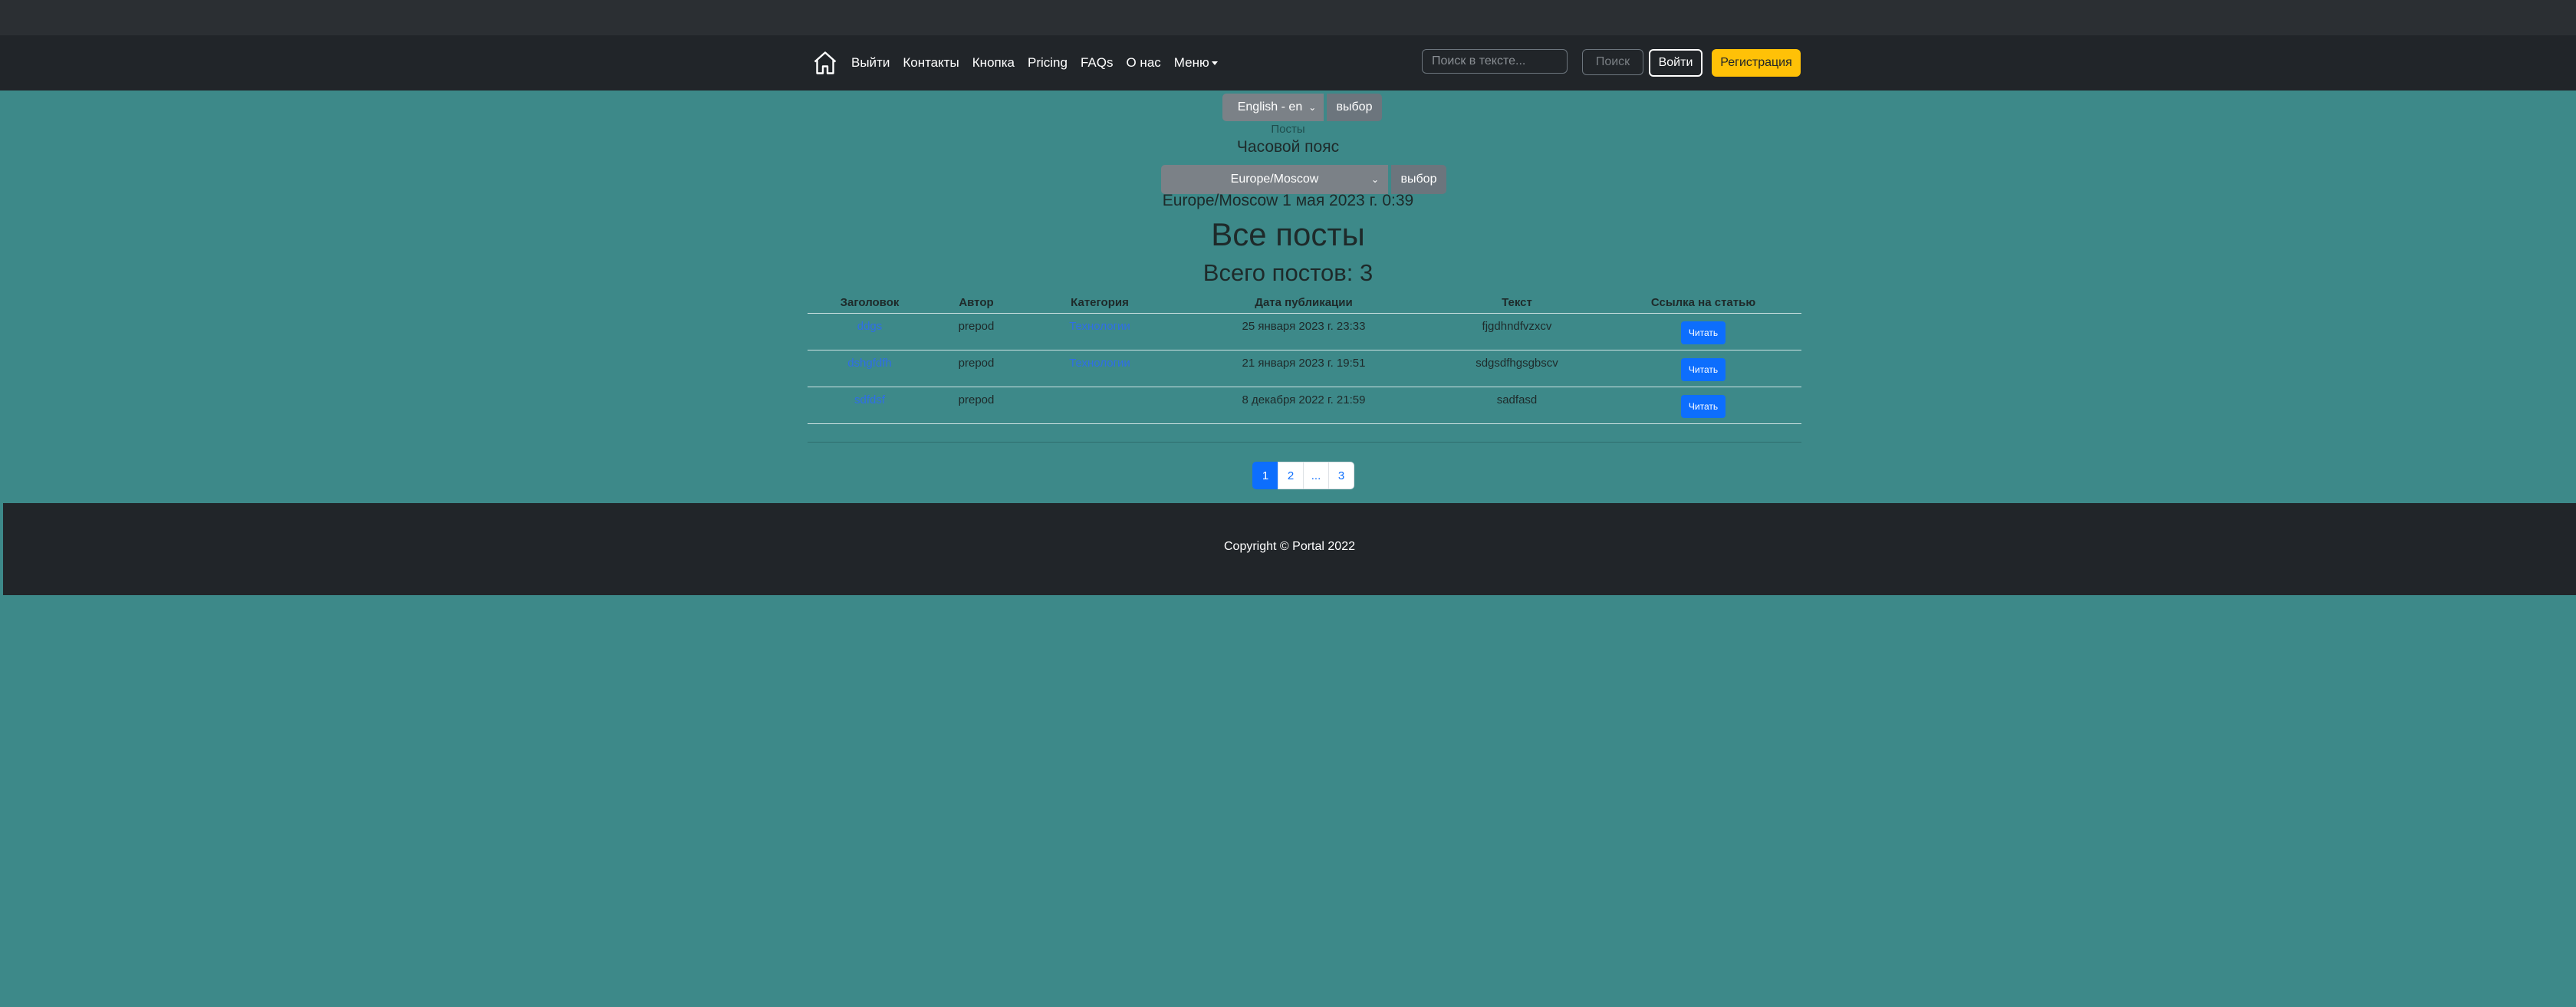 The width and height of the screenshot is (2576, 1007). I want to click on post-date: 25 января 2023 г. 23:33, so click(1304, 331).